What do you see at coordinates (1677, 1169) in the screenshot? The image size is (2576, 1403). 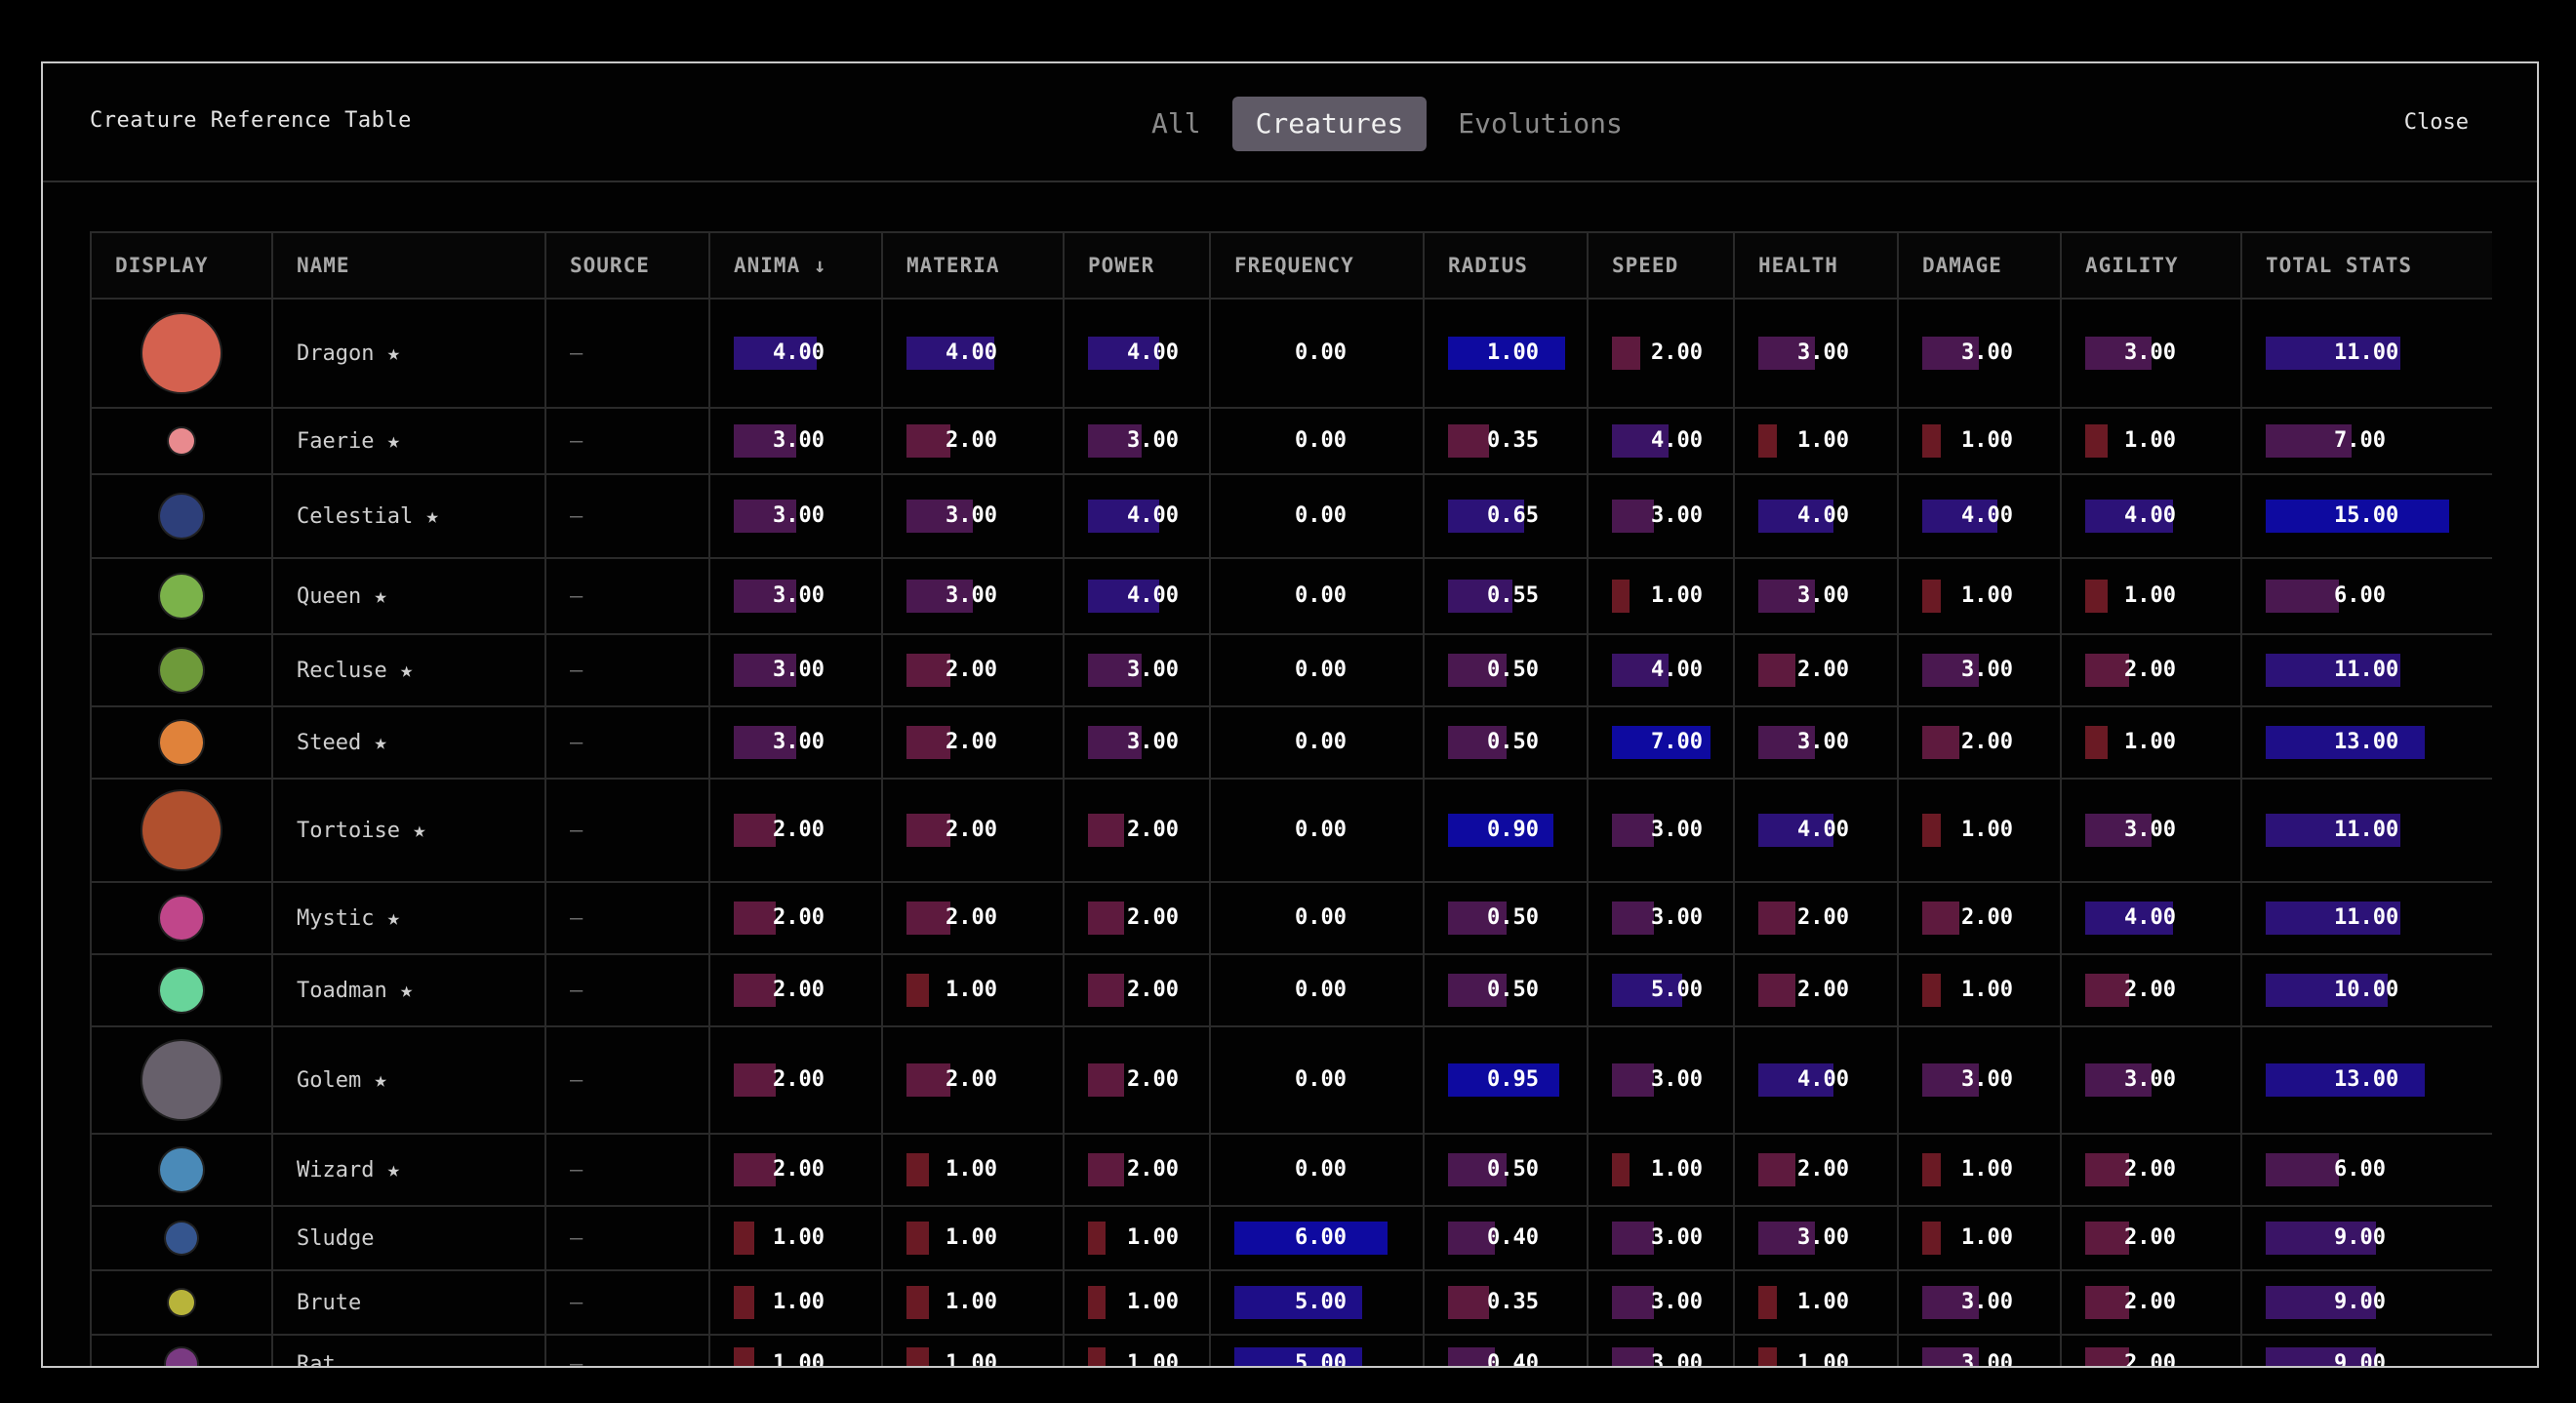 I see `speed-value: 1.00` at bounding box center [1677, 1169].